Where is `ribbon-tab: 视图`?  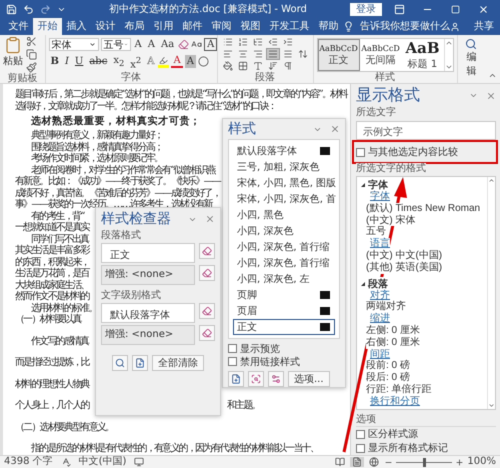 ribbon-tab: 视图 is located at coordinates (250, 26).